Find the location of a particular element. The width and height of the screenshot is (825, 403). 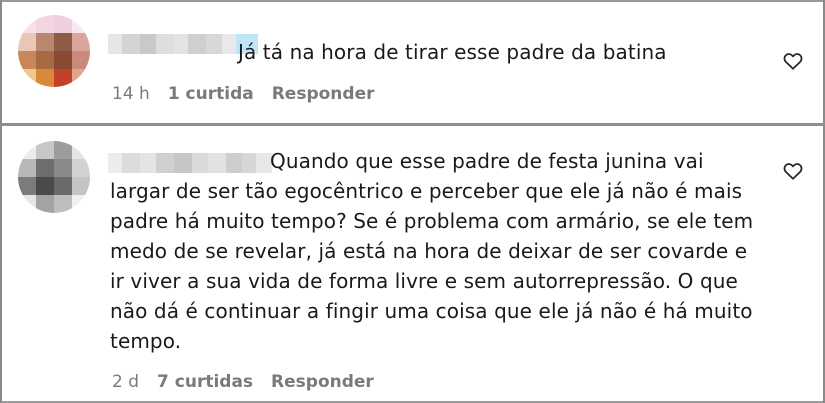

comment-timestamp: 2 d is located at coordinates (126, 382).